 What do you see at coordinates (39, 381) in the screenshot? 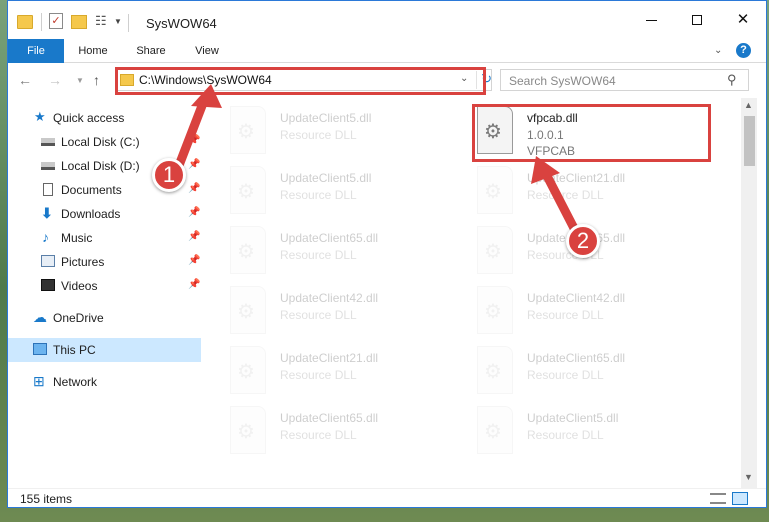
I see `network-icon: ⊞` at bounding box center [39, 381].